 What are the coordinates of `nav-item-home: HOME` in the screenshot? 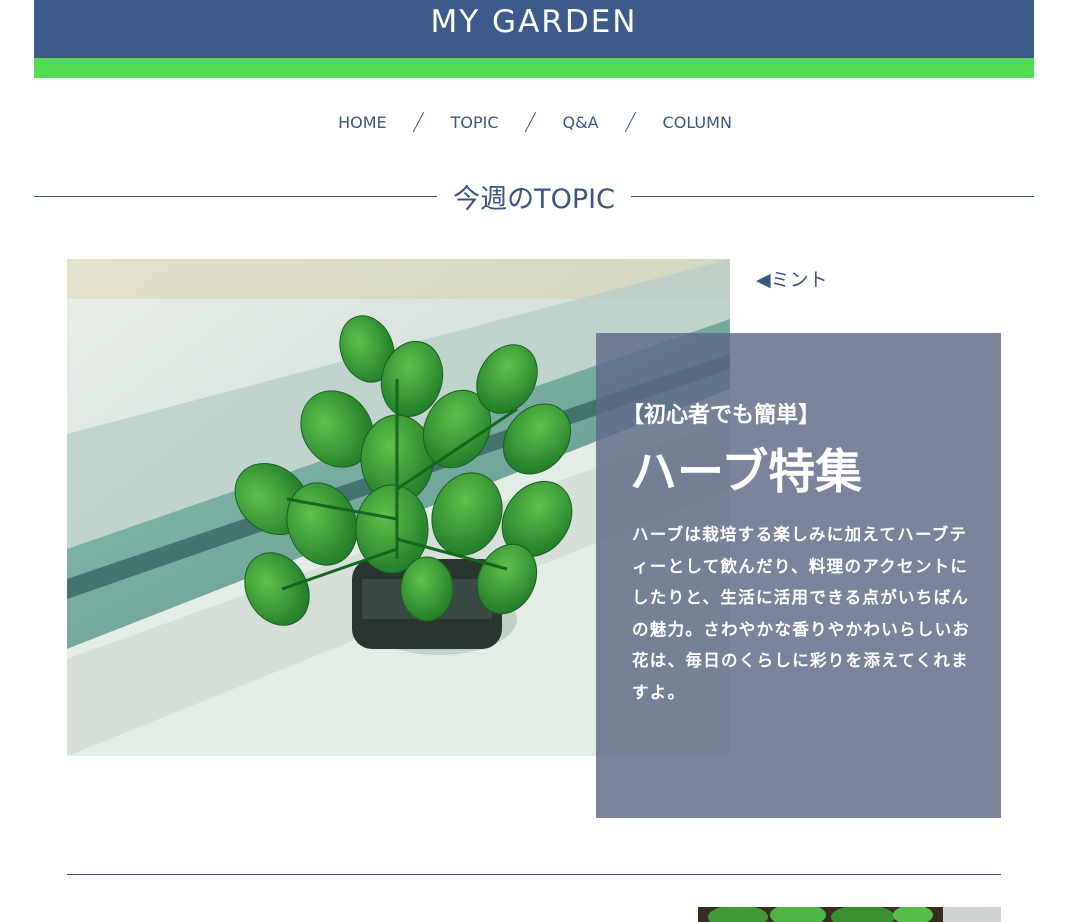 It's located at (362, 122).